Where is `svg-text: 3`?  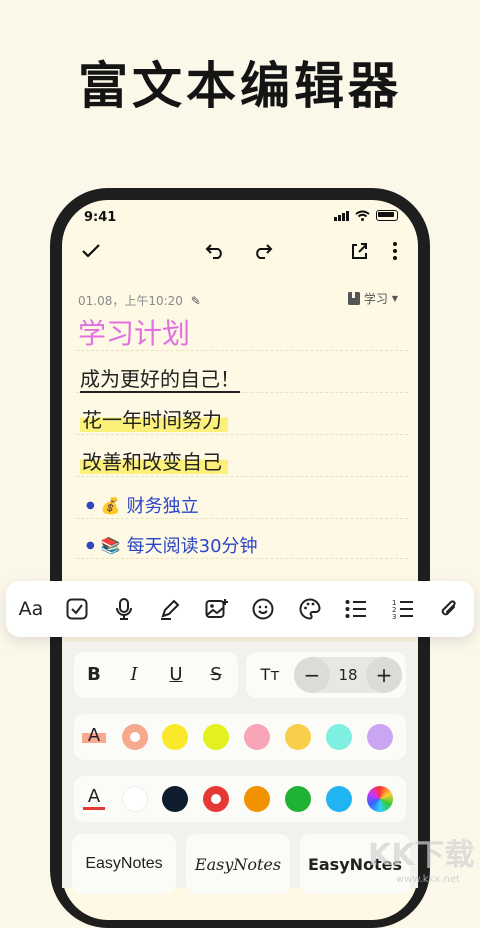 svg-text: 3 is located at coordinates (394, 616).